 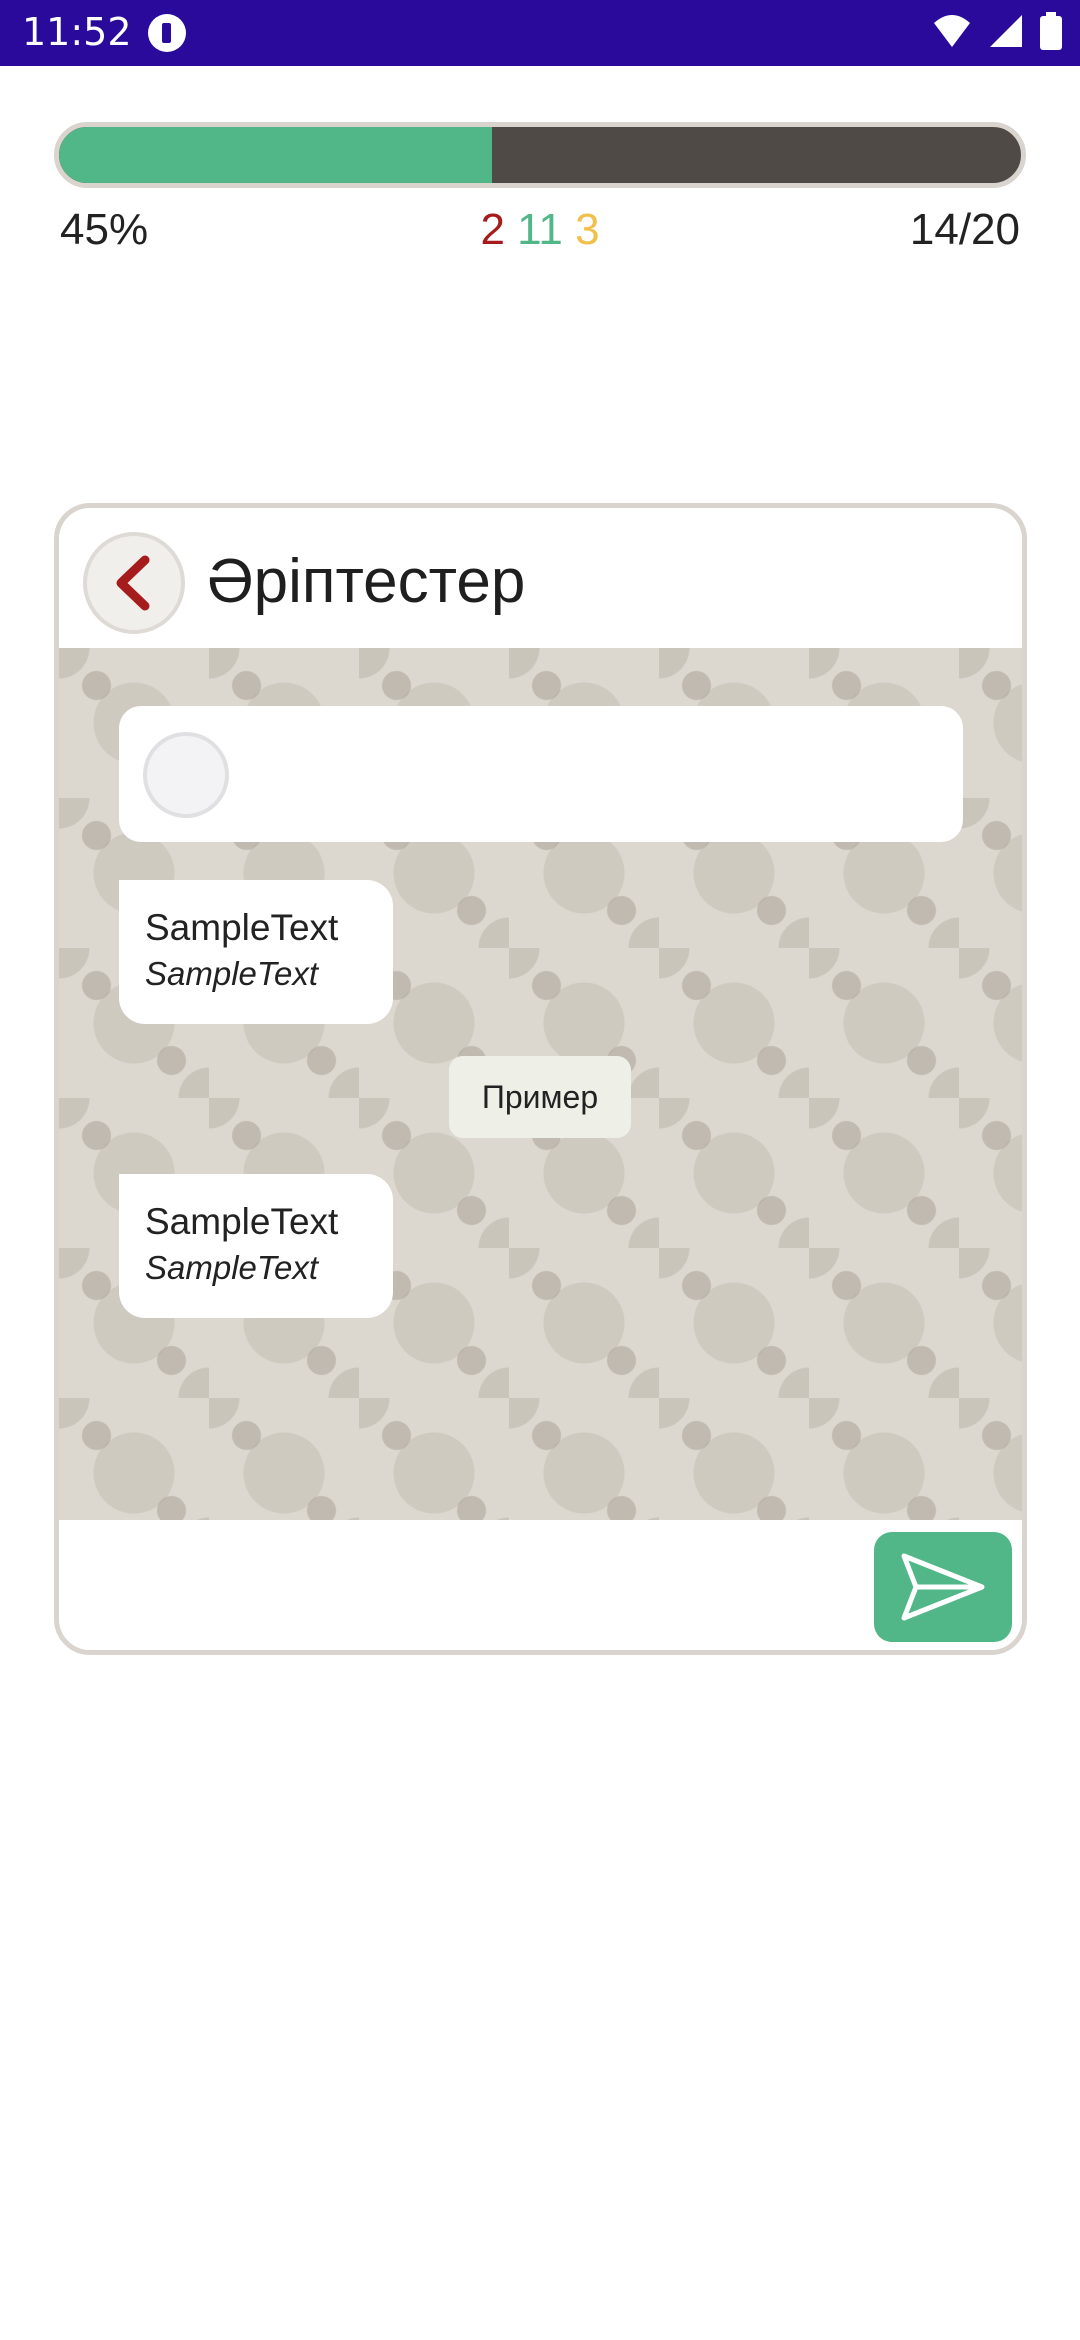 I want to click on progress-bar, so click(x=540, y=155).